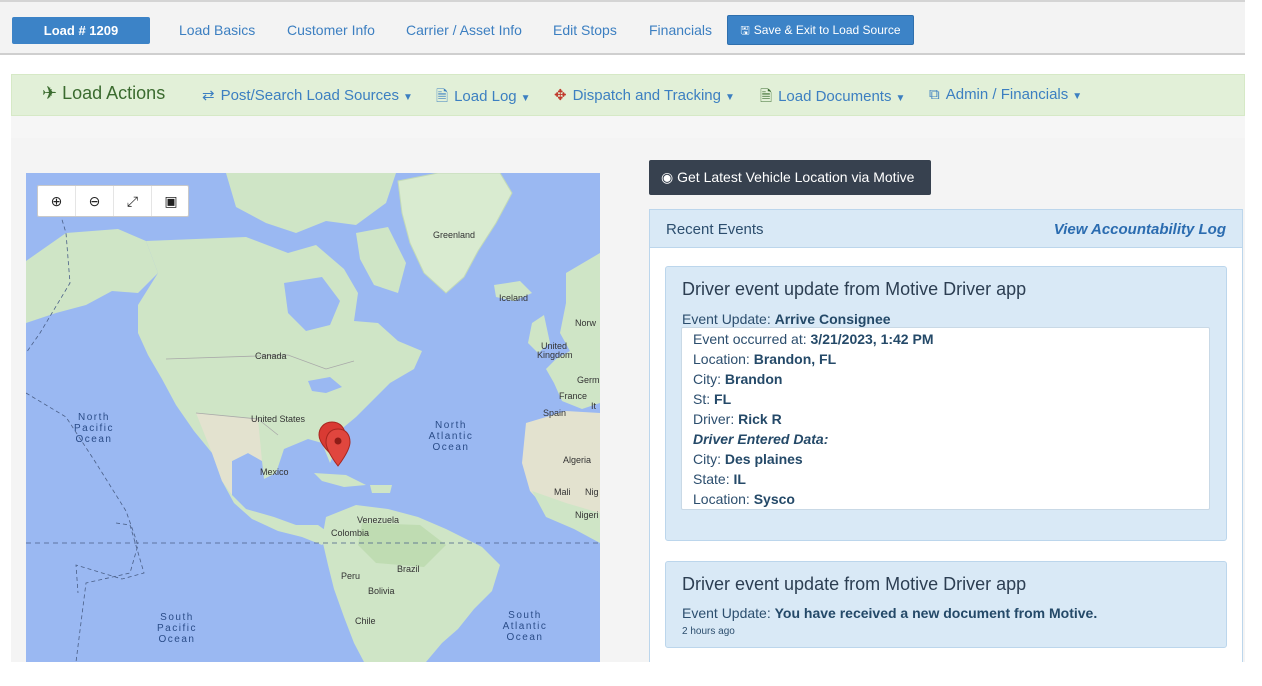 The height and width of the screenshot is (686, 1262). I want to click on retweet-icon: ⇄, so click(208, 95).